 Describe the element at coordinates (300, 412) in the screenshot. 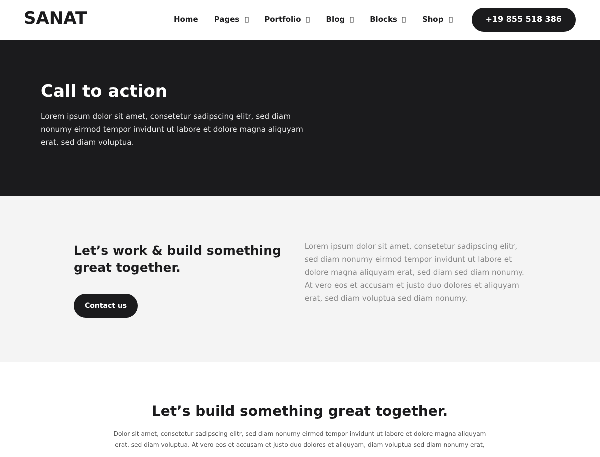

I see `closing-title: Let’s build something great together.` at that location.